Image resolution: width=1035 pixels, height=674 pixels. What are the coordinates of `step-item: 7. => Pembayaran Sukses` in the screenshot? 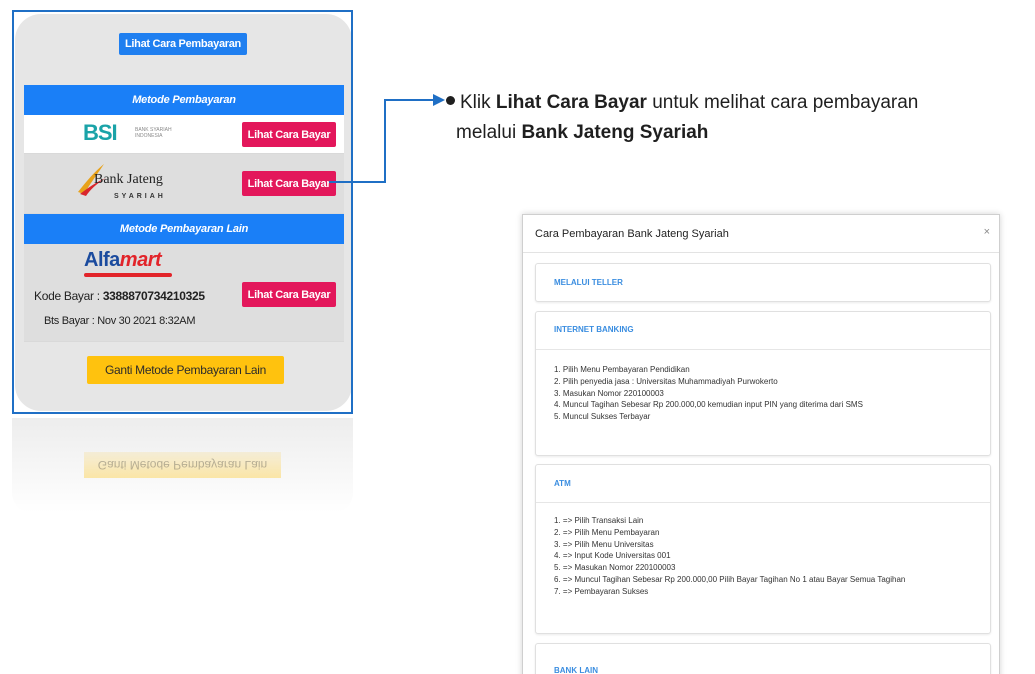 It's located at (601, 591).